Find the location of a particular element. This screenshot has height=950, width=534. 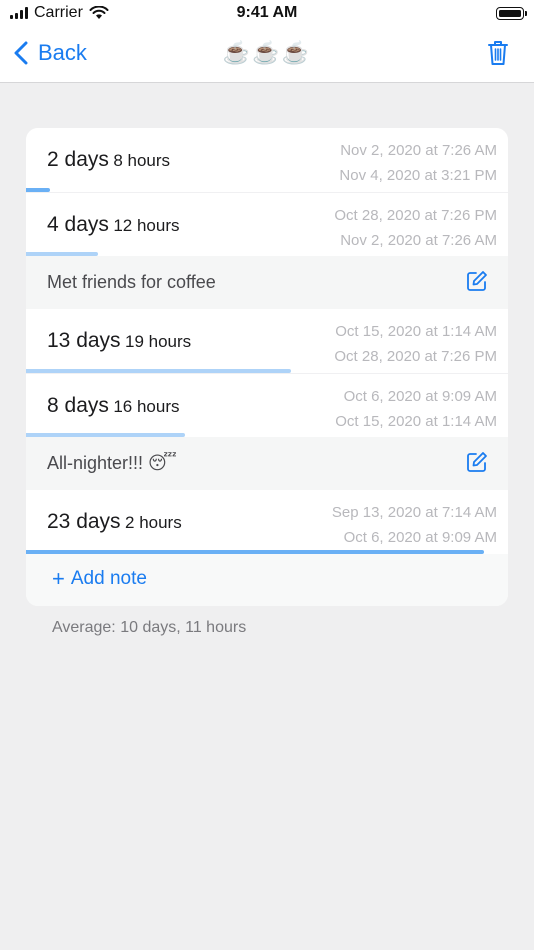

trash-icon is located at coordinates (498, 53).